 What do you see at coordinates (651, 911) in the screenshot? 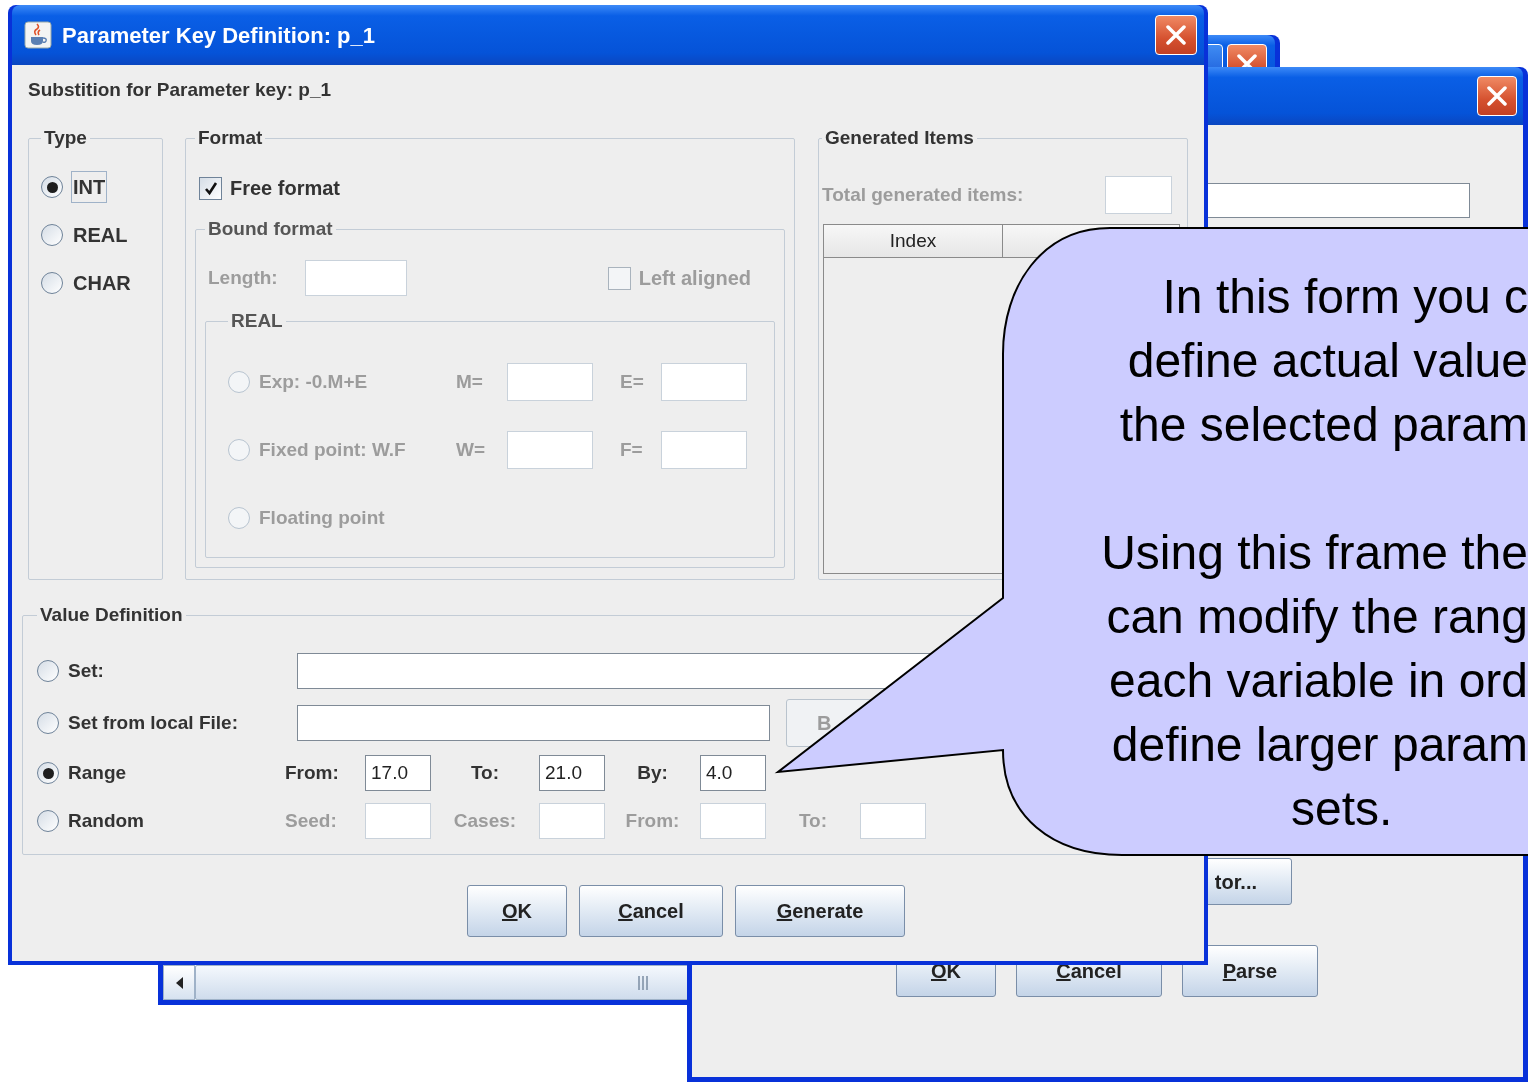
I see `button: Cancel` at bounding box center [651, 911].